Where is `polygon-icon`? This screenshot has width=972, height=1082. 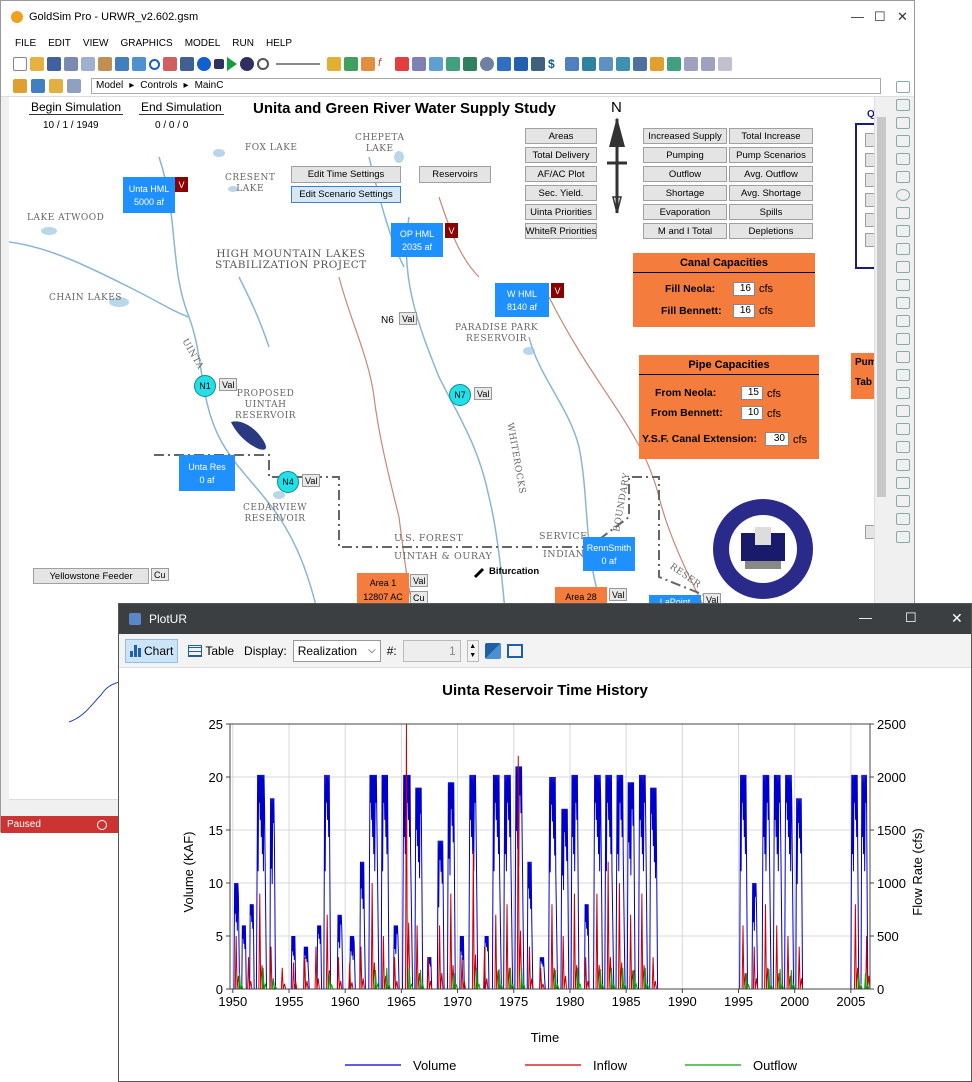
polygon-icon is located at coordinates (903, 177).